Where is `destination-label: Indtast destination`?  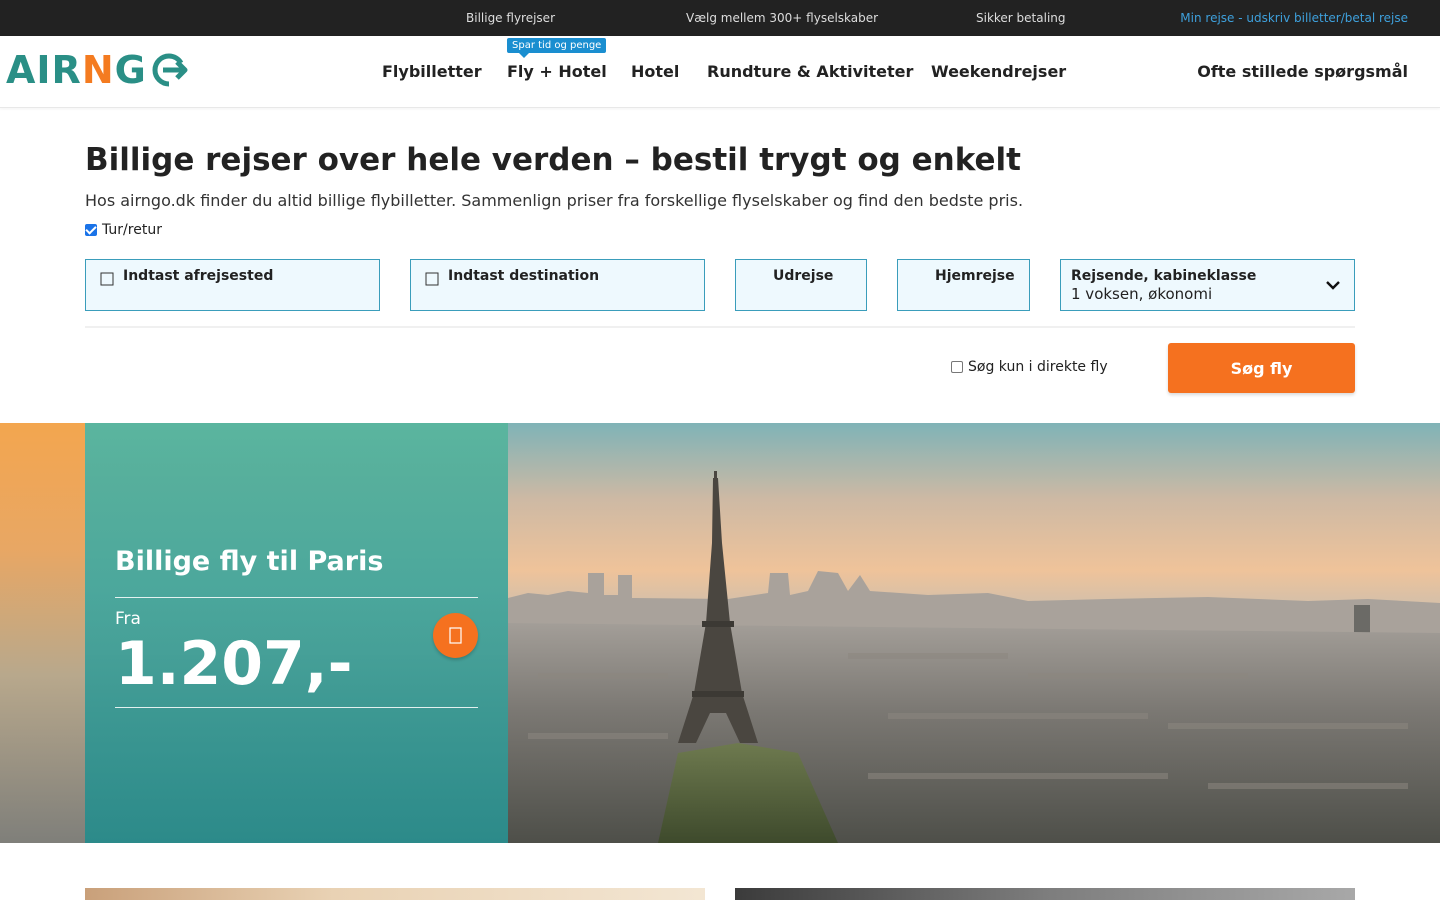 destination-label: Indtast destination is located at coordinates (524, 276).